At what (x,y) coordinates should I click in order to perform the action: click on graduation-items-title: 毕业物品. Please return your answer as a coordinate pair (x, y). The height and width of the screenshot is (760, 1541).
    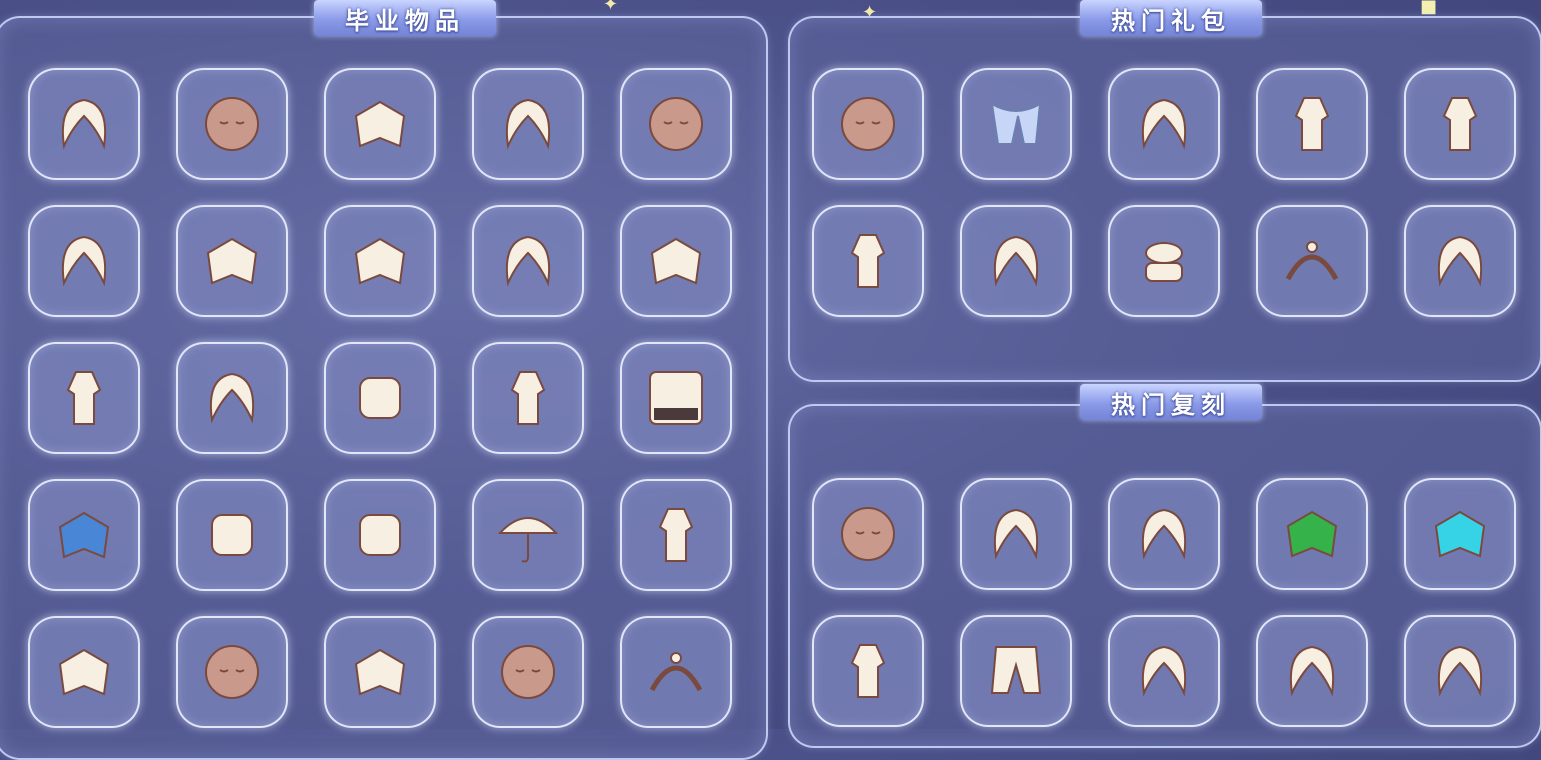
    Looking at the image, I should click on (405, 18).